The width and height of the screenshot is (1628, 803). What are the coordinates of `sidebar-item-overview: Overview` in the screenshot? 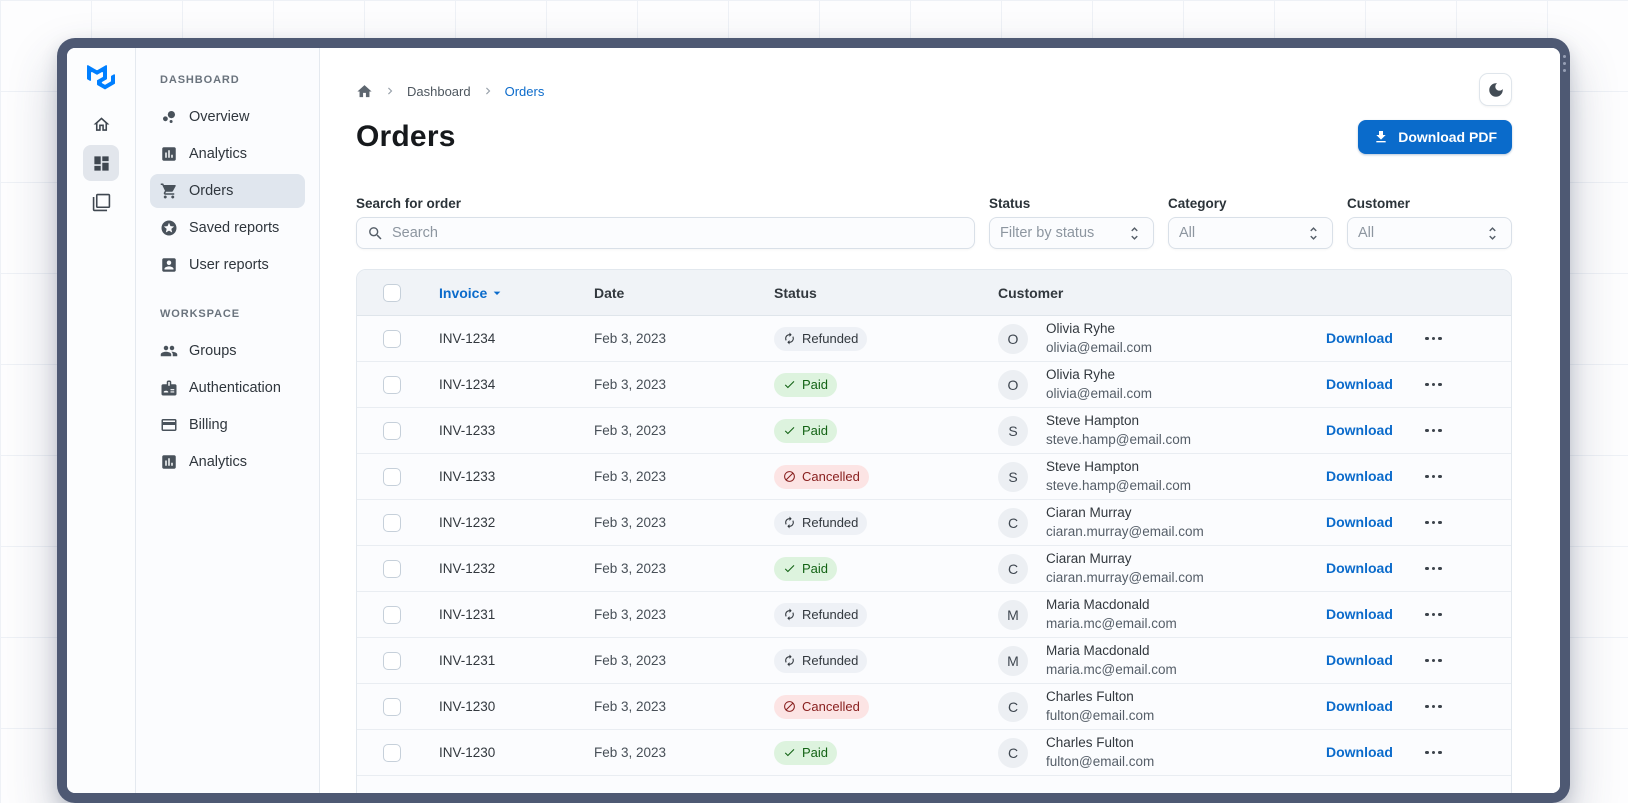 It's located at (227, 117).